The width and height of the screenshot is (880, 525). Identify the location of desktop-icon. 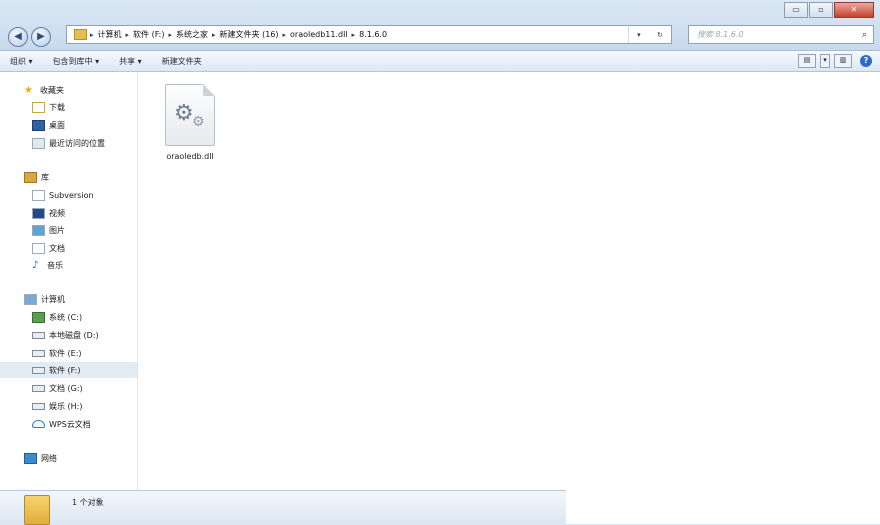
(38, 125).